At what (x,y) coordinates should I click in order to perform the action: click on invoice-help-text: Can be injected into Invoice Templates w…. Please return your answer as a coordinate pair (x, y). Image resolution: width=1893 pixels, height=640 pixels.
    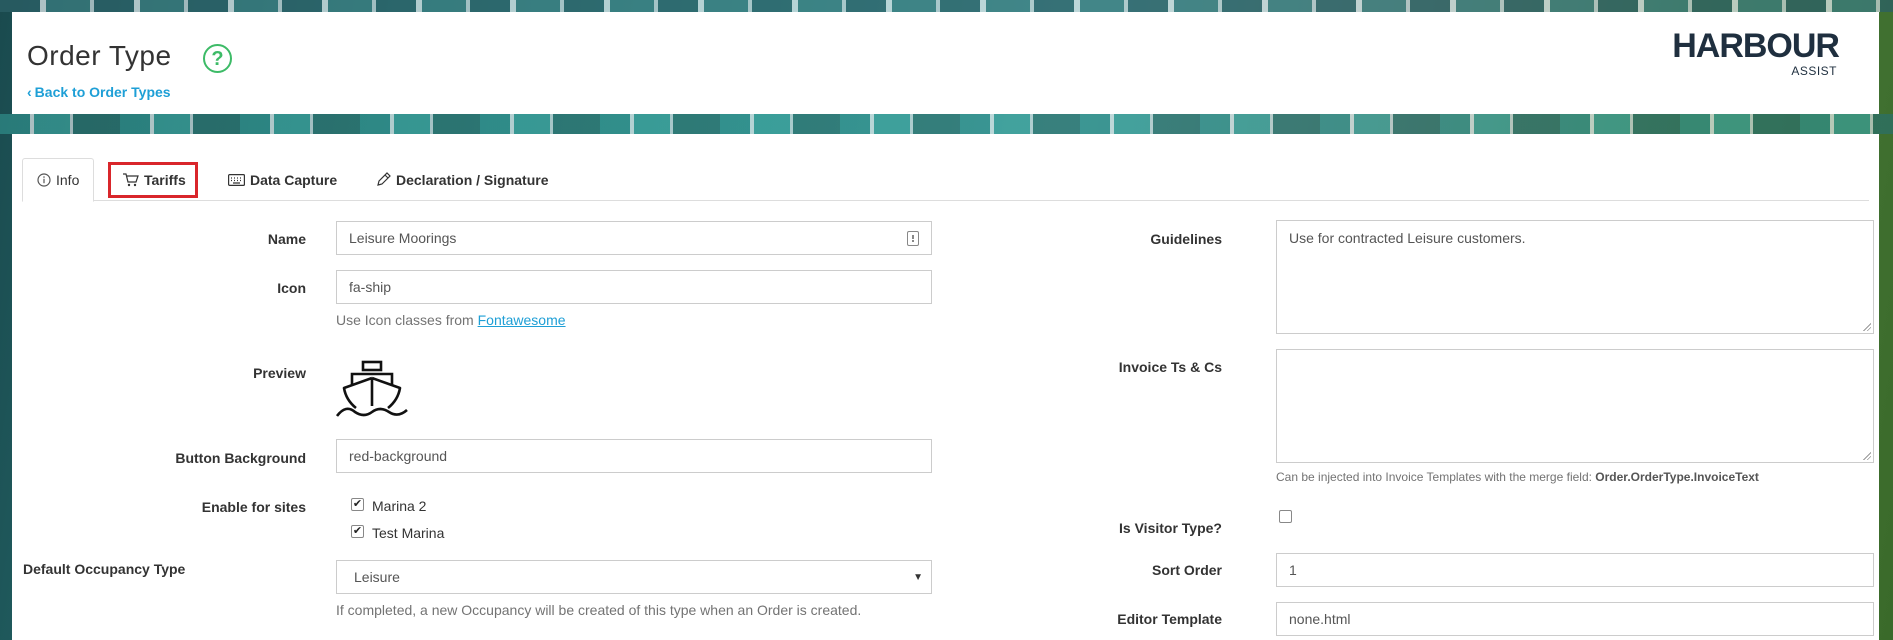
    Looking at the image, I should click on (1517, 477).